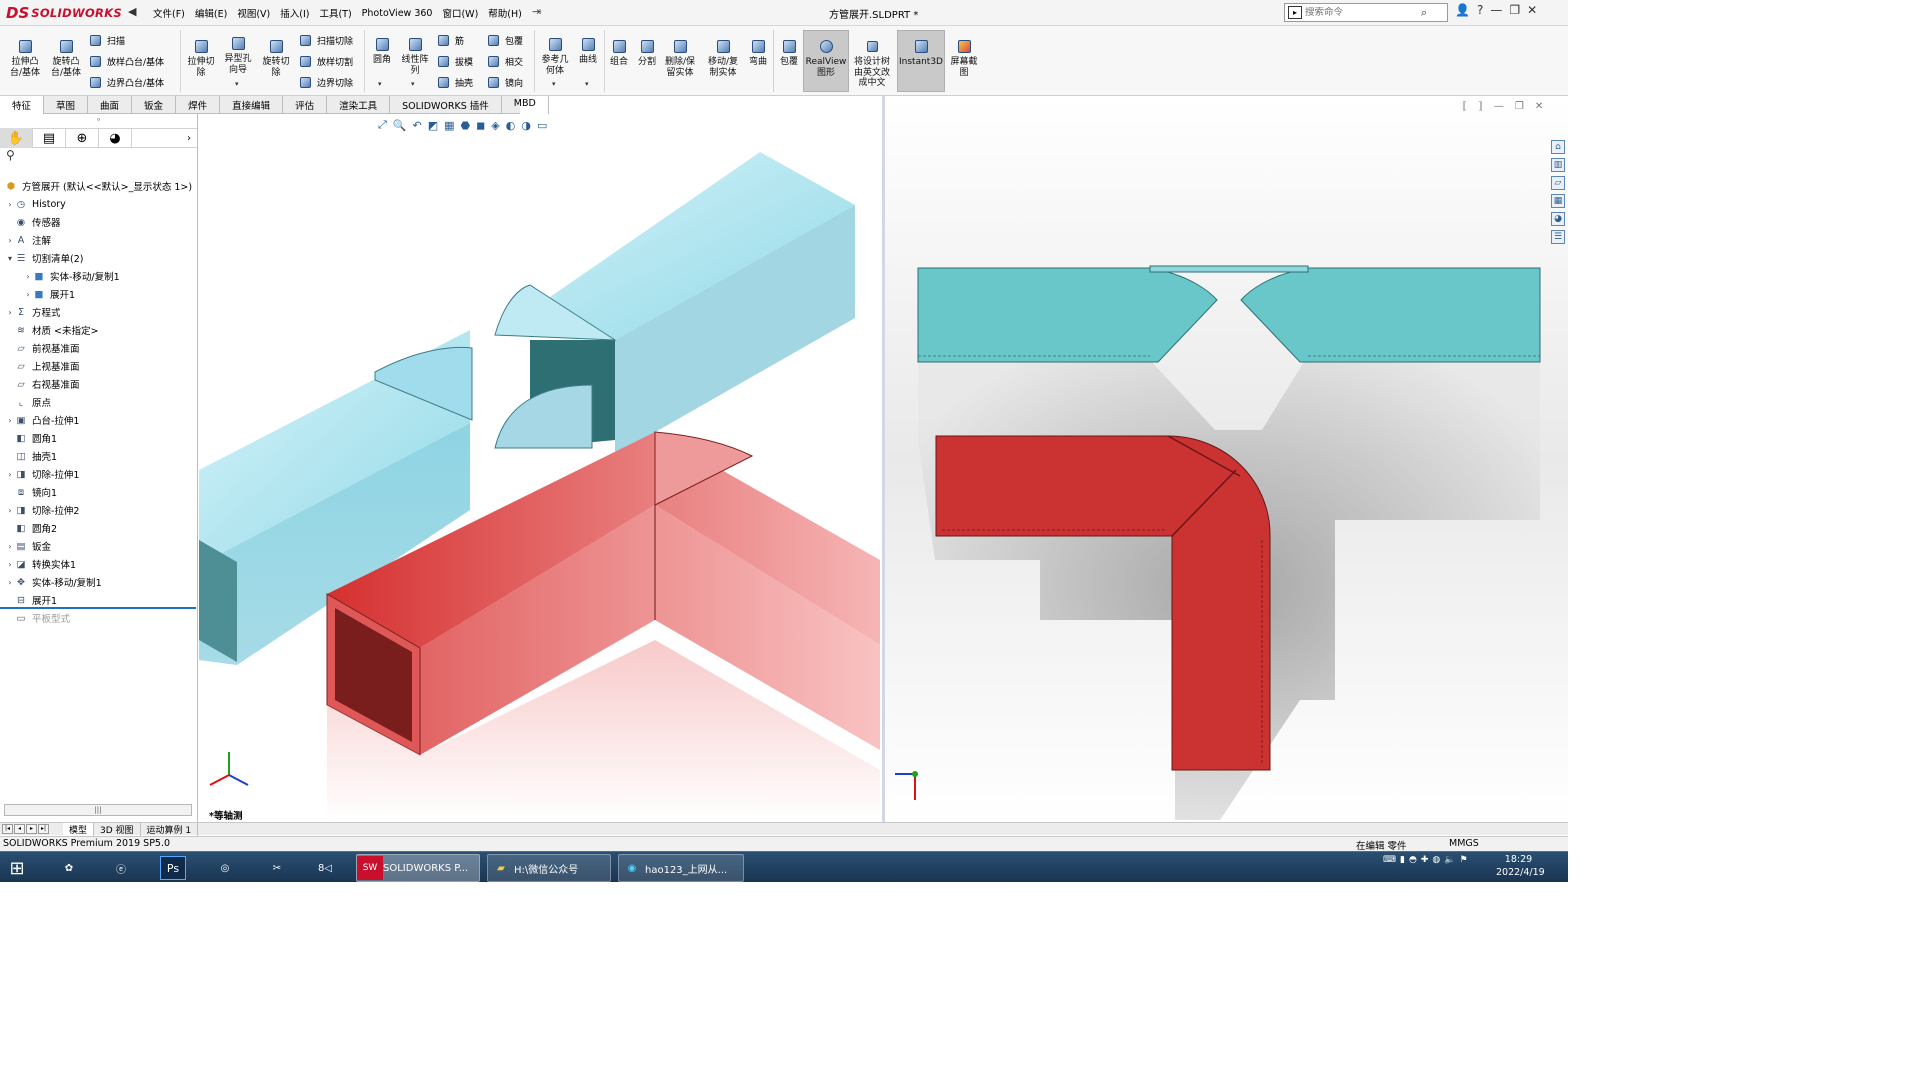  I want to click on 3d-views-tab: 3D 视图, so click(117, 829).